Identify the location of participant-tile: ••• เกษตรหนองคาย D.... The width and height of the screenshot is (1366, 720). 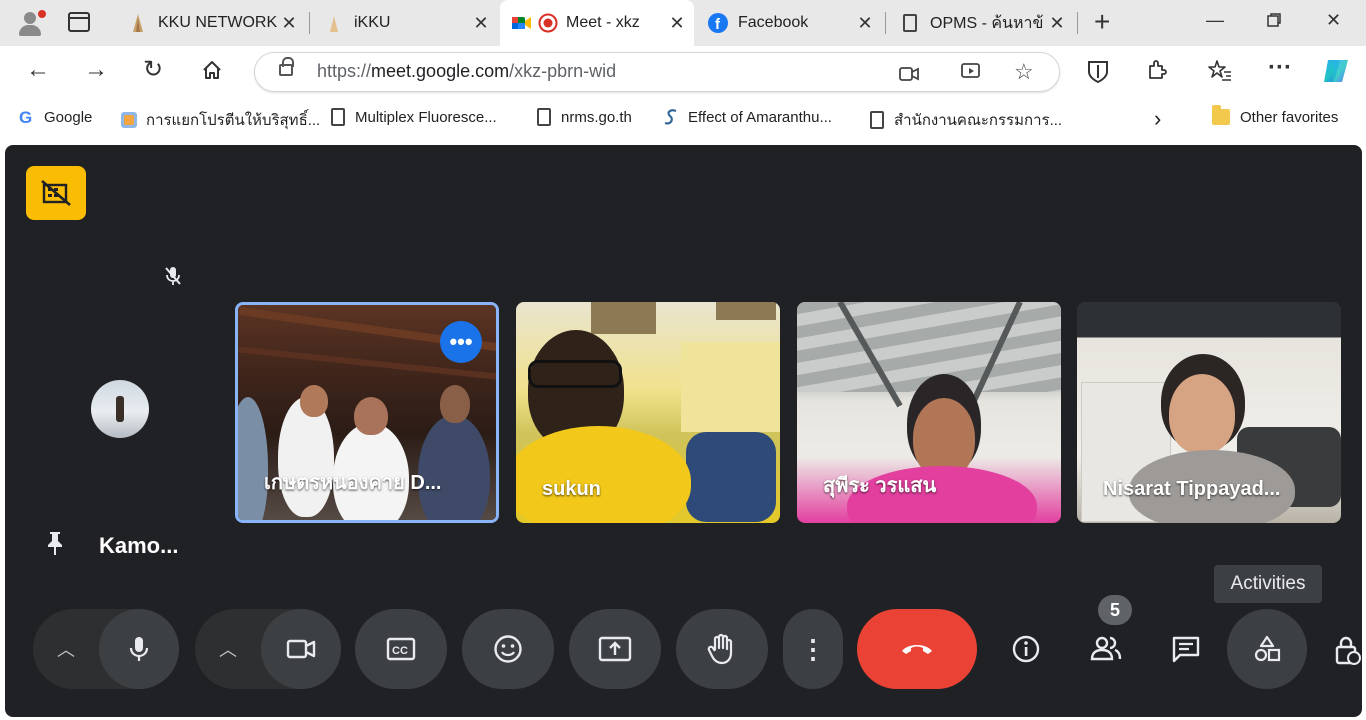
(367, 412).